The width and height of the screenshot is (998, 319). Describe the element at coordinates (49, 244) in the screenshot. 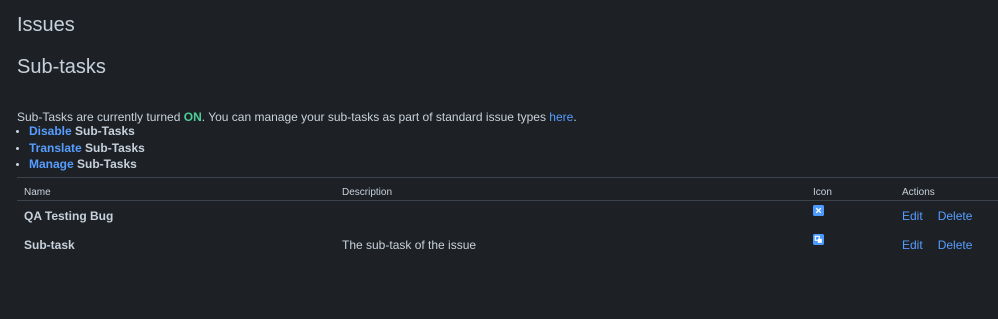

I see `row-name: Sub-task` at that location.